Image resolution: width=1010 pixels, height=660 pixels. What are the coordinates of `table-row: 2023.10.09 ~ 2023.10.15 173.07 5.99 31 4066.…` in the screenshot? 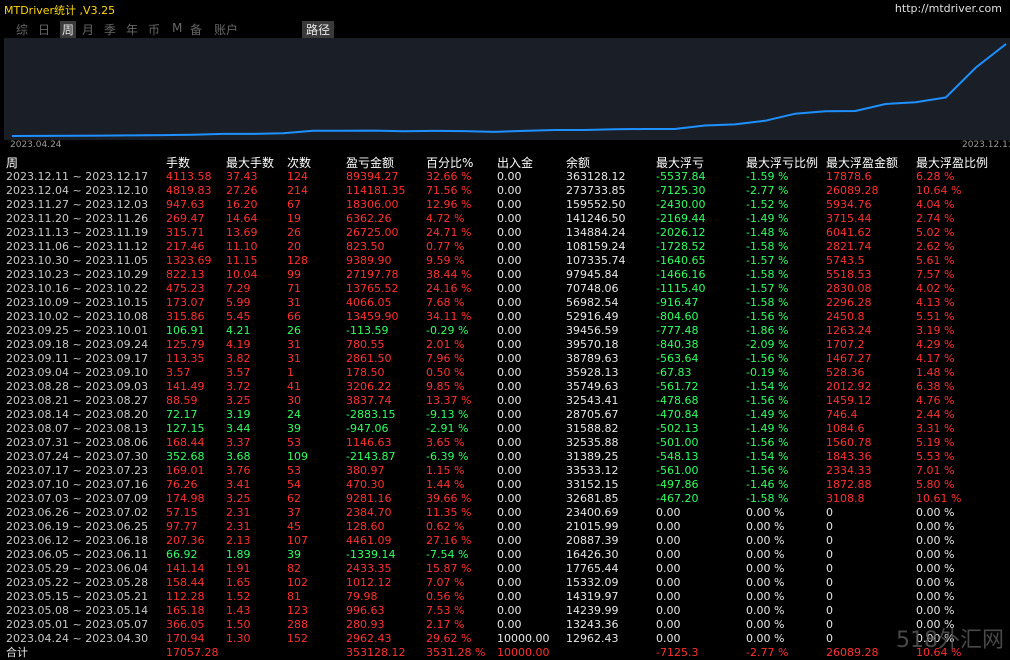 It's located at (505, 303).